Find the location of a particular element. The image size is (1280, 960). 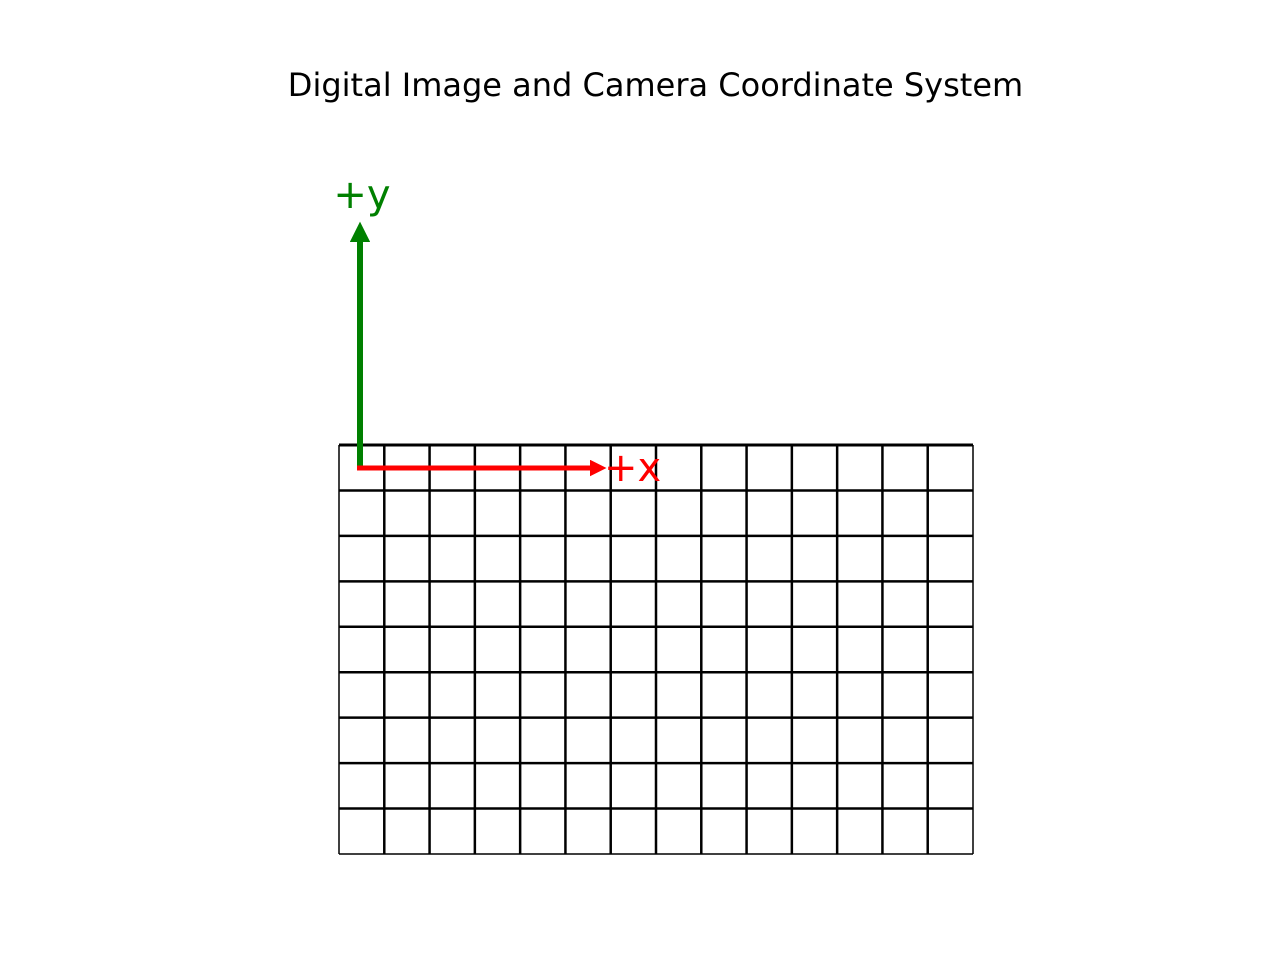

y-axis-label: +y is located at coordinates (361, 195).